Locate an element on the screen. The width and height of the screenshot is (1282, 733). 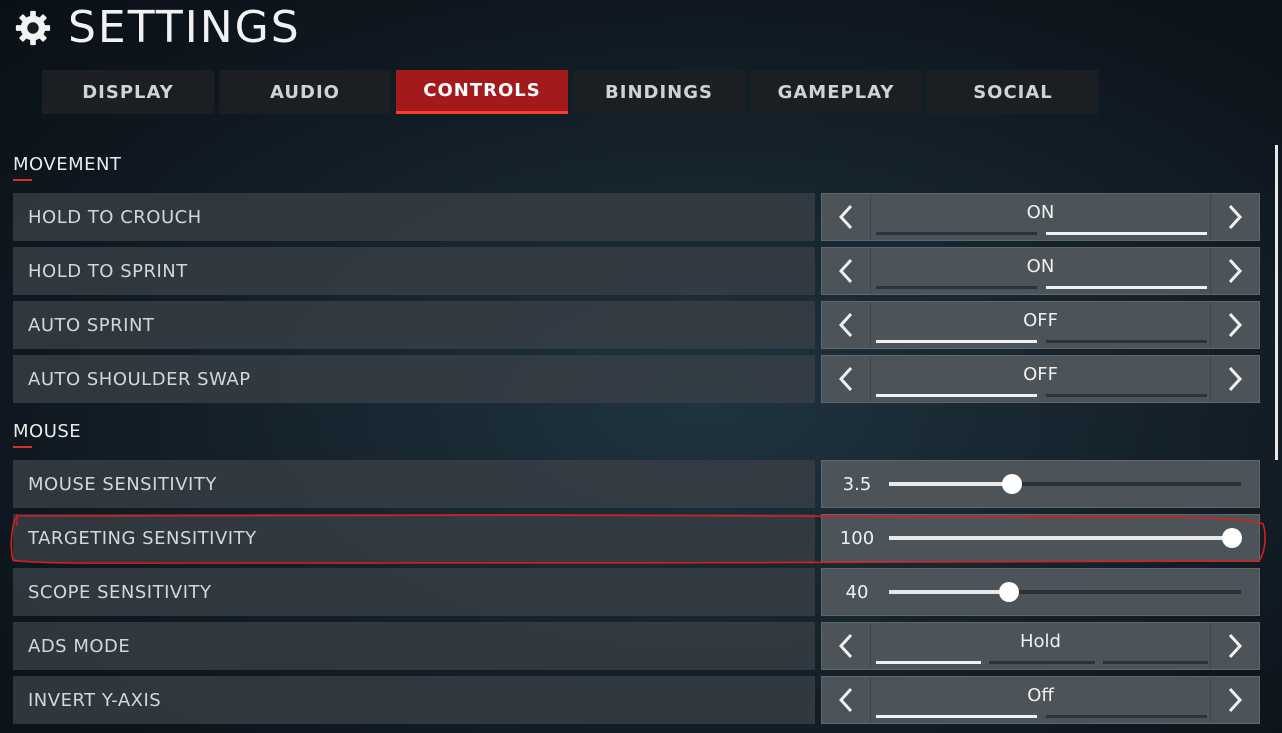
page-header: SETTINGS is located at coordinates (157, 28).